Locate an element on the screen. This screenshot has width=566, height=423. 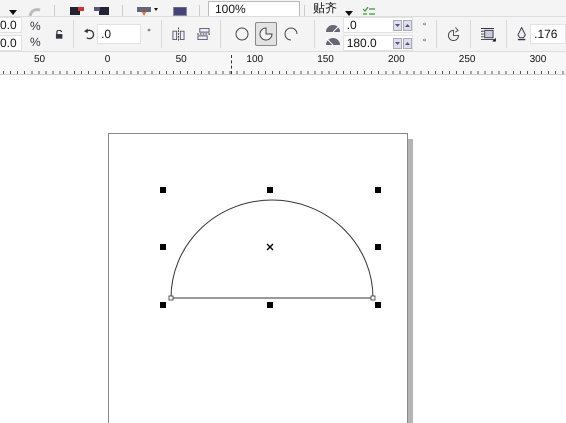
zoom-dropdown: 100% is located at coordinates (254, 8).